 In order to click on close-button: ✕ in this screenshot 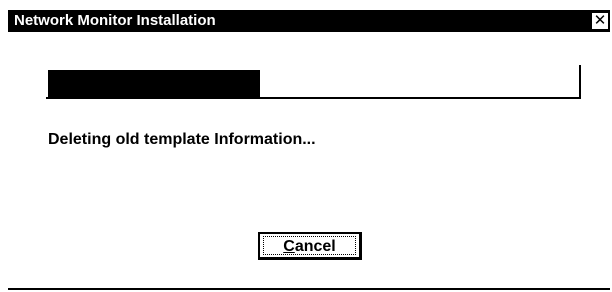, I will do `click(600, 21)`.